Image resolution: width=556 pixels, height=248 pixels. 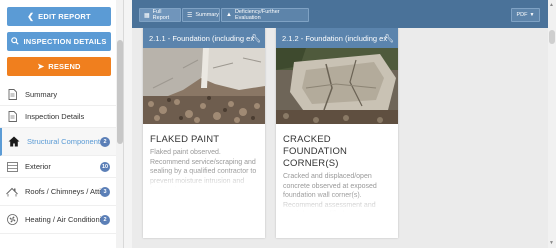 I want to click on deficiency-button: ▲ Deficiency/Further Evaluation, so click(x=265, y=15).